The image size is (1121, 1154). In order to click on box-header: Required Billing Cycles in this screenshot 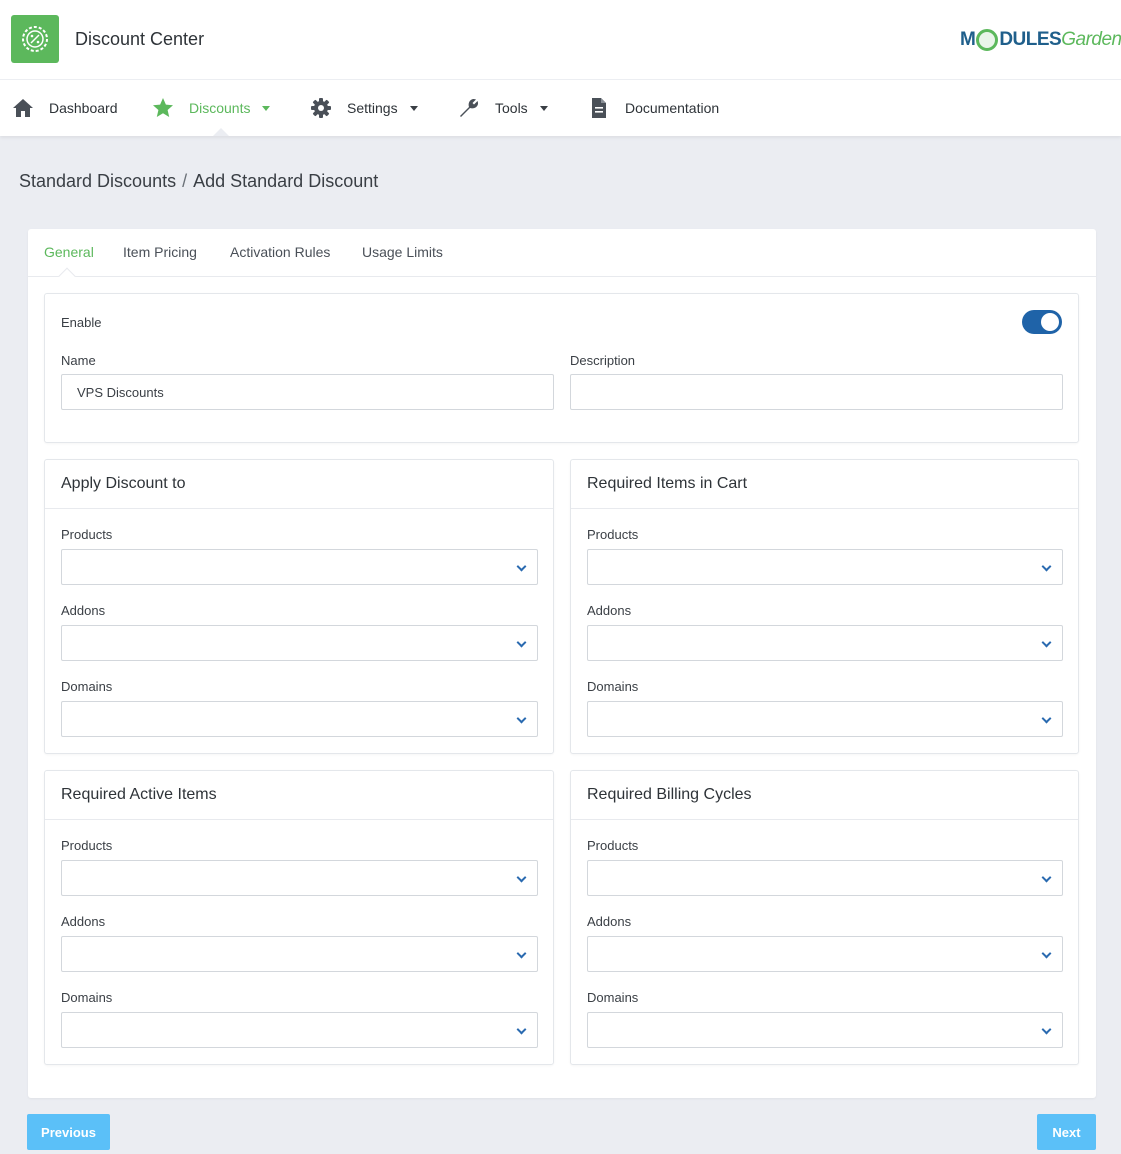, I will do `click(824, 795)`.